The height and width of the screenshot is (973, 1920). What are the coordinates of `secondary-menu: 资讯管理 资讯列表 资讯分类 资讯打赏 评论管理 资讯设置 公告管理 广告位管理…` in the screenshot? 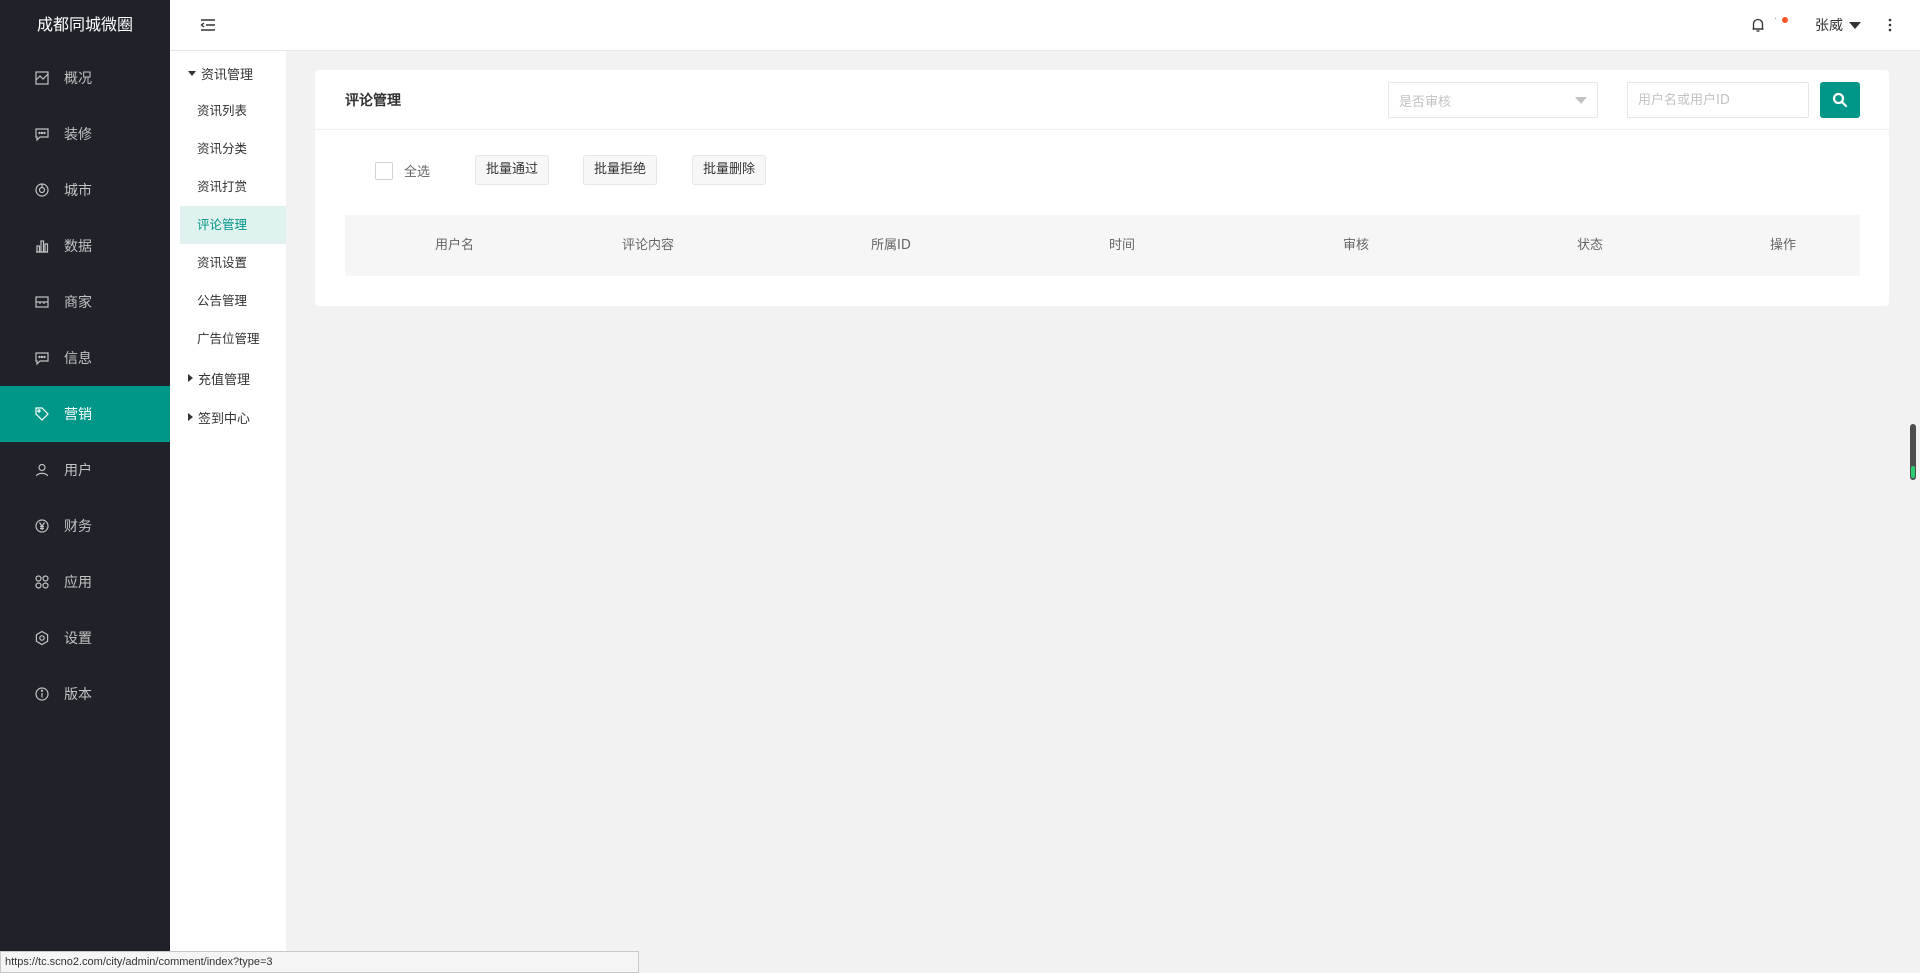 It's located at (228, 512).